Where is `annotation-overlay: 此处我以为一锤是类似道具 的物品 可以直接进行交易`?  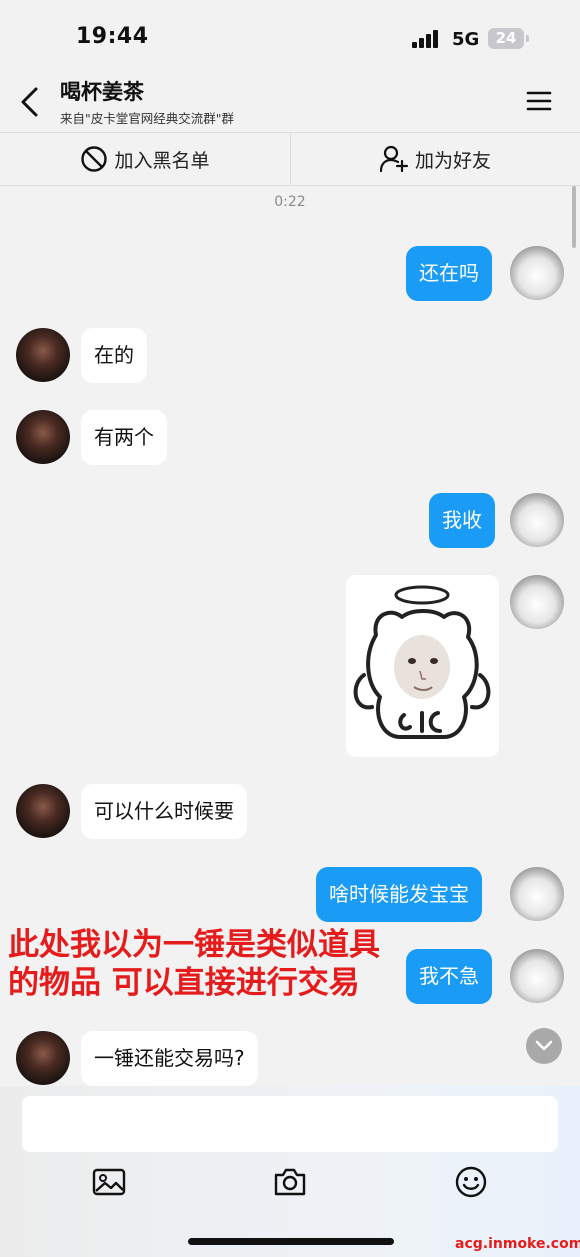
annotation-overlay: 此处我以为一锤是类似道具 的物品 可以直接进行交易 is located at coordinates (194, 964).